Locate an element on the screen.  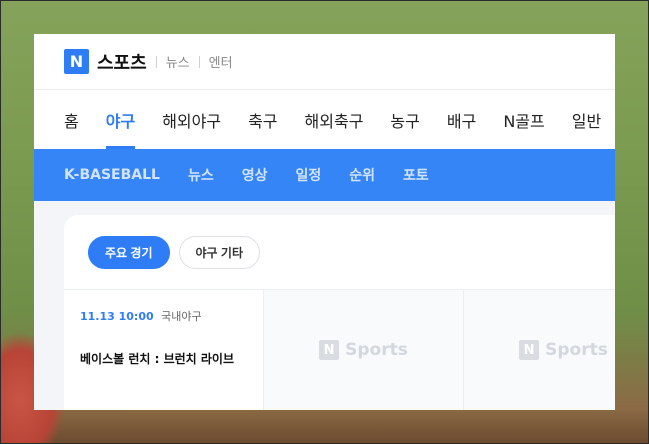
subnav-schedule: 일정 is located at coordinates (308, 175).